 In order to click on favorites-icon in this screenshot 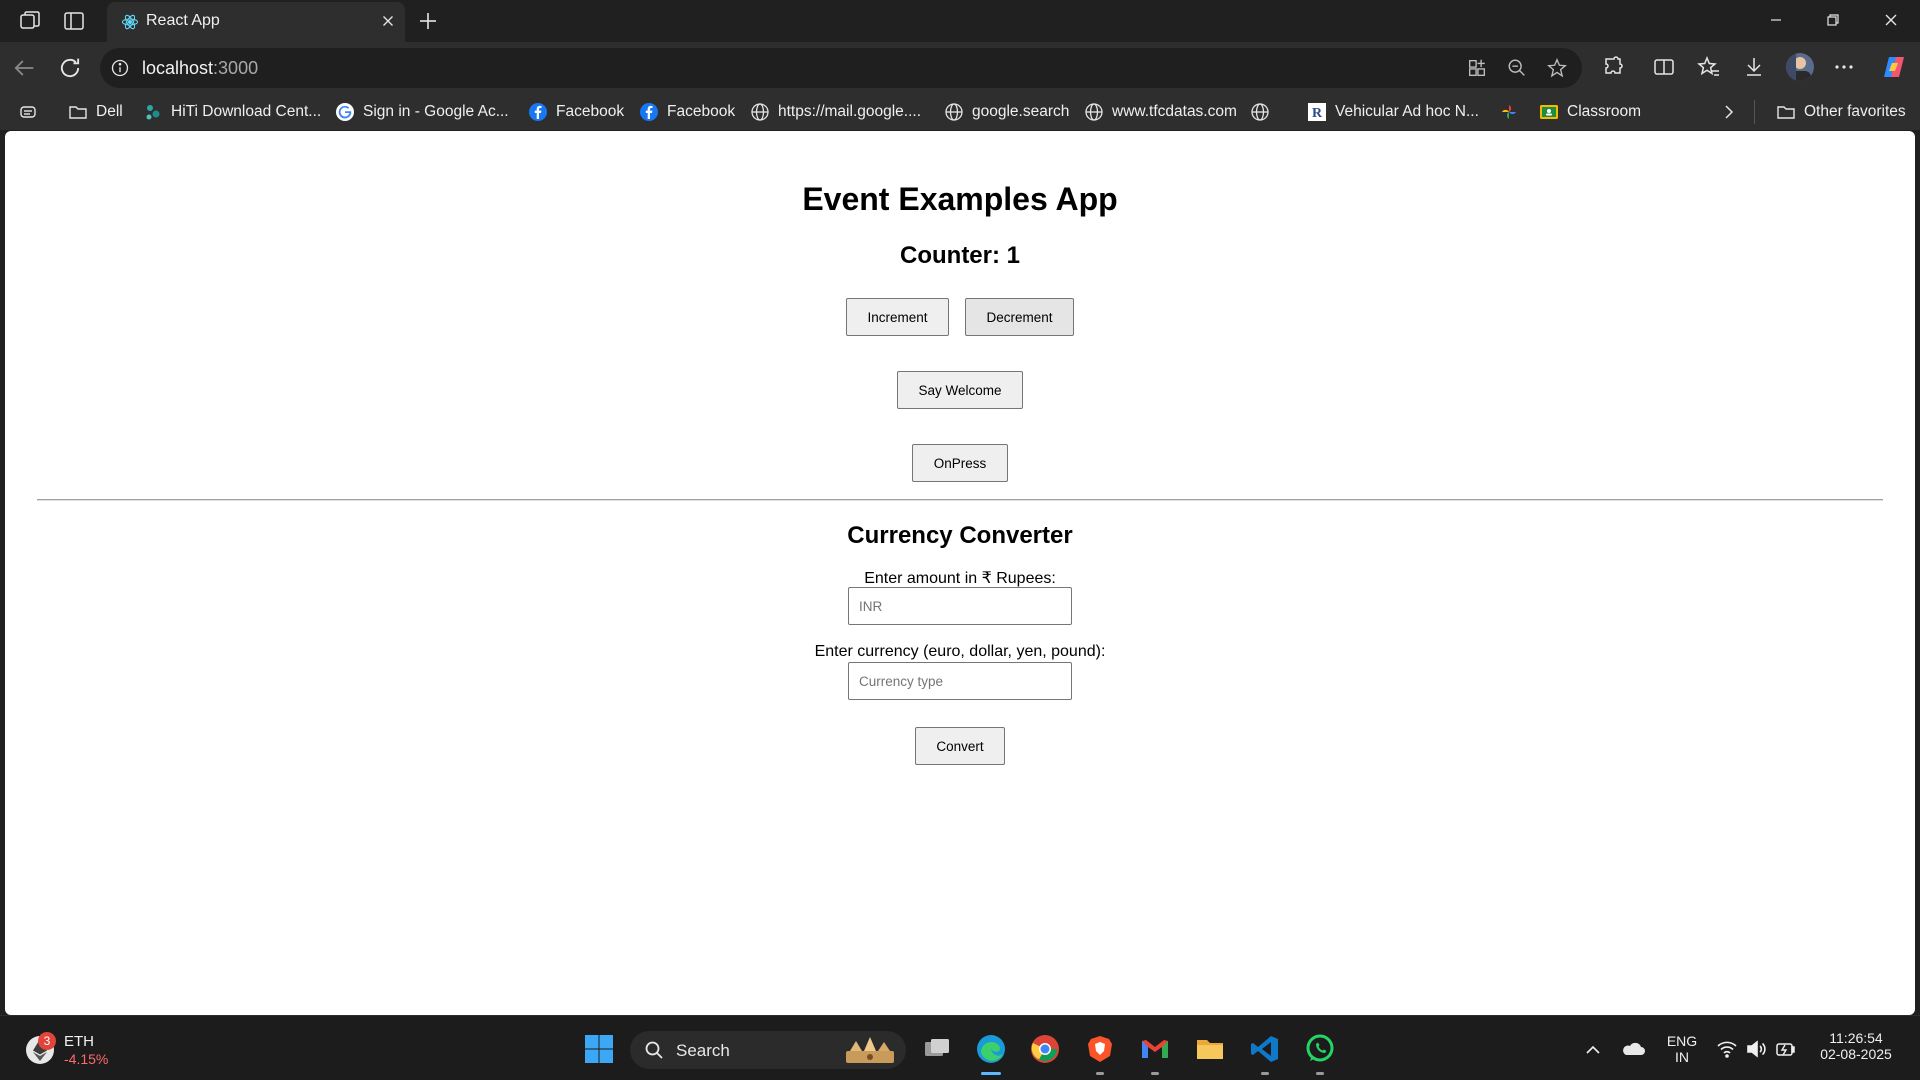, I will do `click(1709, 67)`.